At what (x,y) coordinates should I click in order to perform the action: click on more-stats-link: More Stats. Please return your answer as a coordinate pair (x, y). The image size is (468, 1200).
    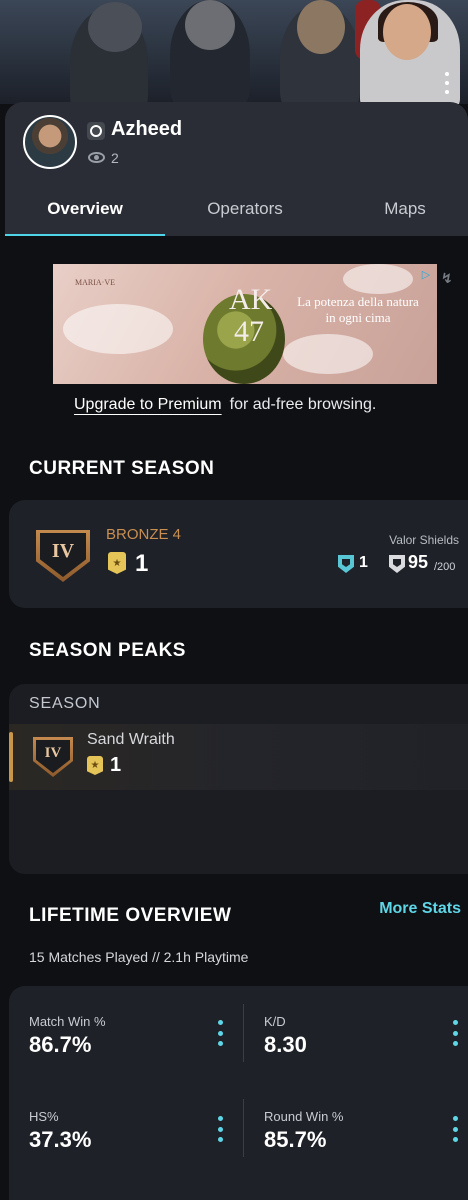
    Looking at the image, I should click on (420, 909).